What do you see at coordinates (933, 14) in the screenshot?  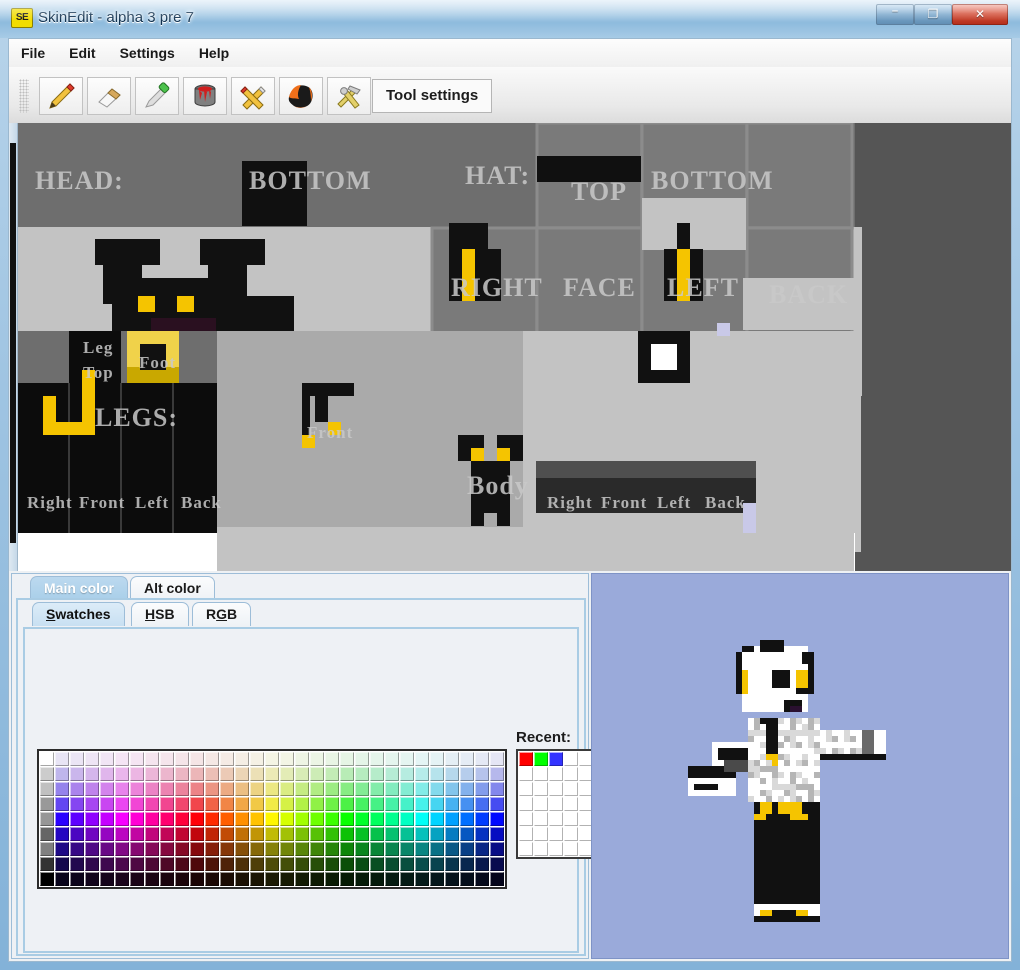 I see `maximize-button: ❐` at bounding box center [933, 14].